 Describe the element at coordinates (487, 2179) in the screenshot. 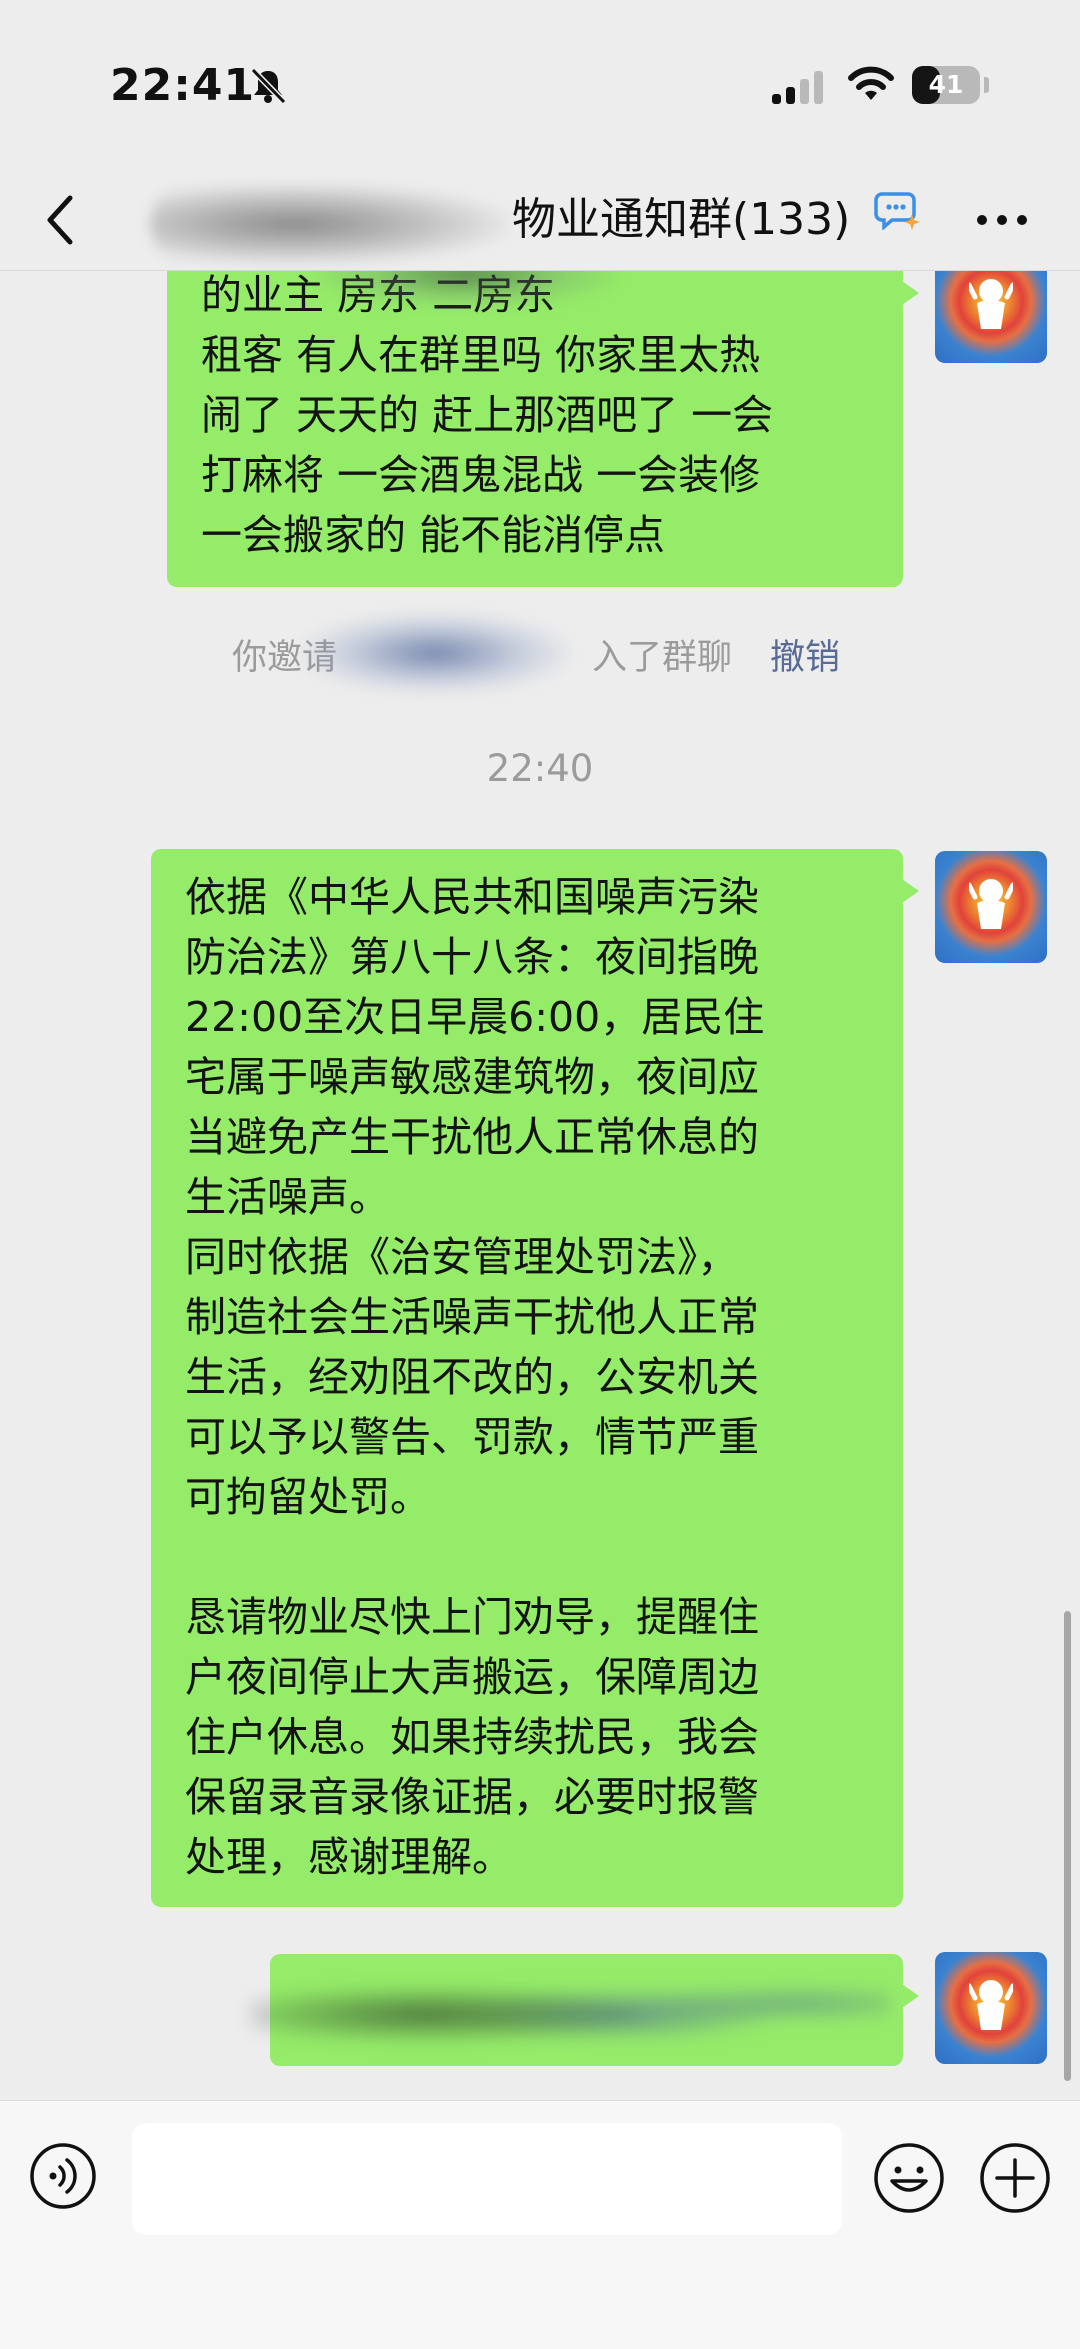

I see `message-input` at that location.